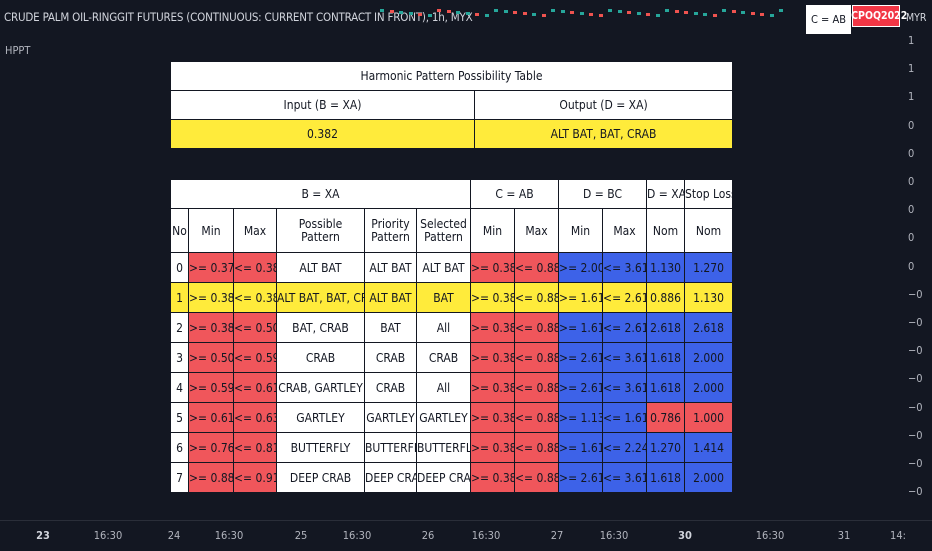  I want to click on selected-pattern-cell: All, so click(443, 327).